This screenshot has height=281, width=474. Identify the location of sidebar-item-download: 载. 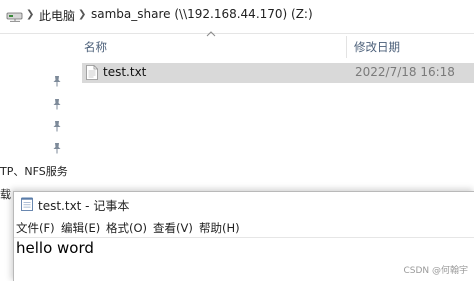
(5, 194).